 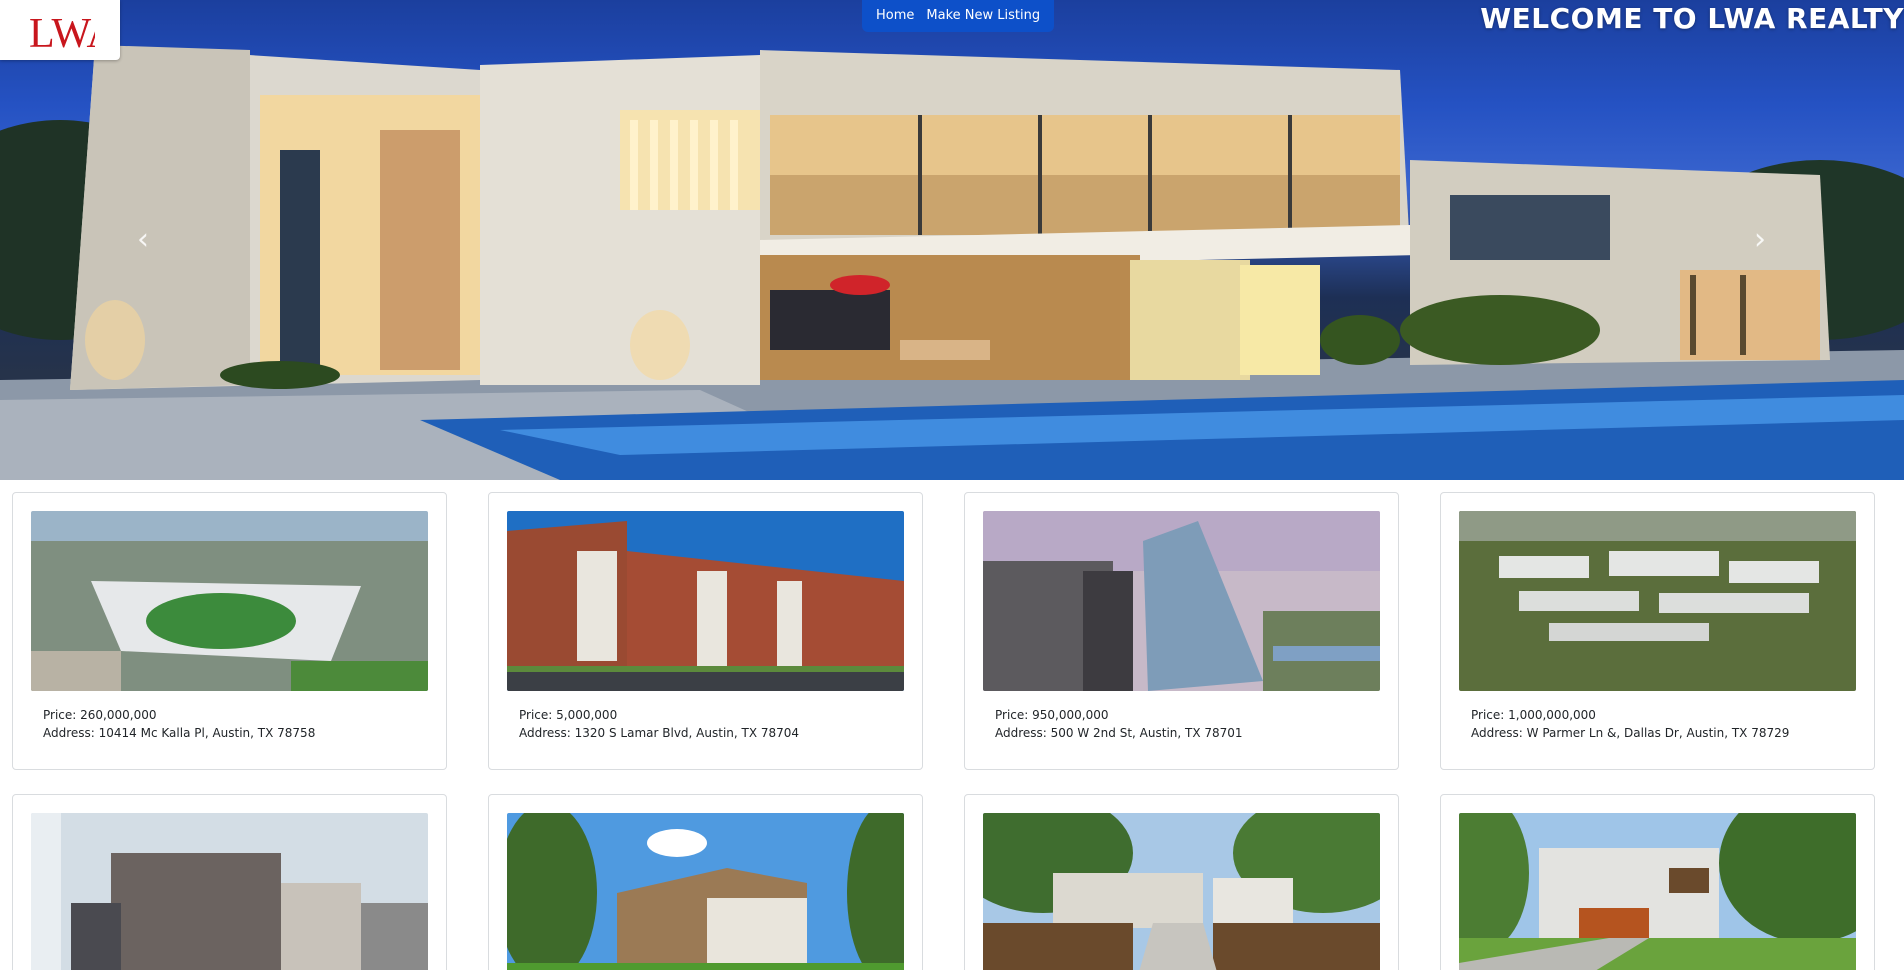 I want to click on carousel-next-button: ›, so click(x=1760, y=240).